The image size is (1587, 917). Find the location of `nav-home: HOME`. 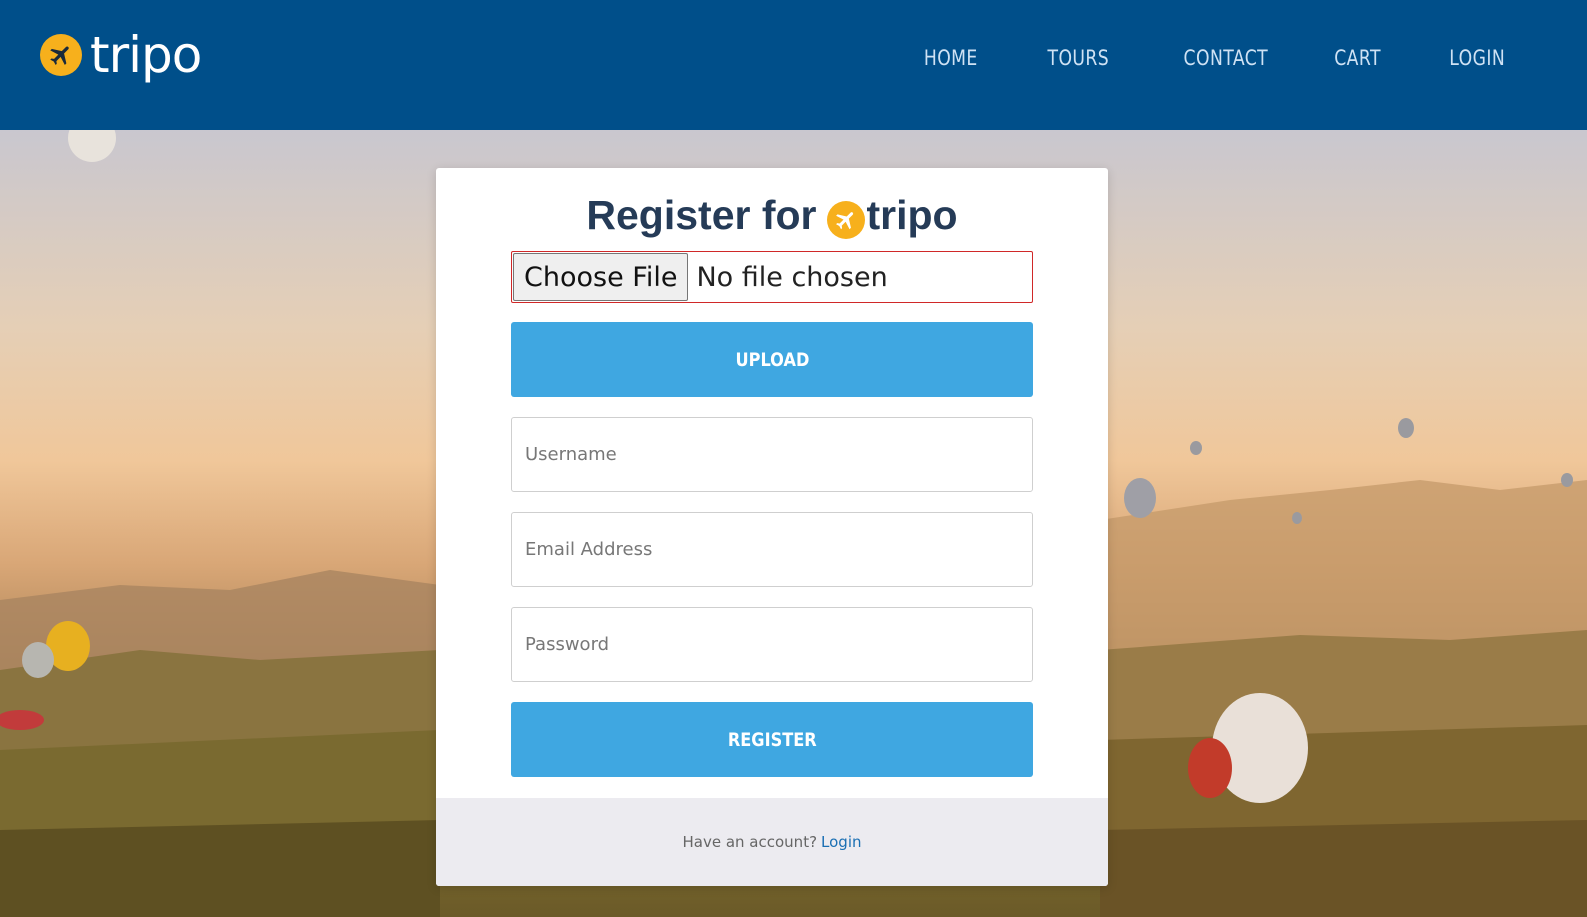

nav-home: HOME is located at coordinates (951, 58).